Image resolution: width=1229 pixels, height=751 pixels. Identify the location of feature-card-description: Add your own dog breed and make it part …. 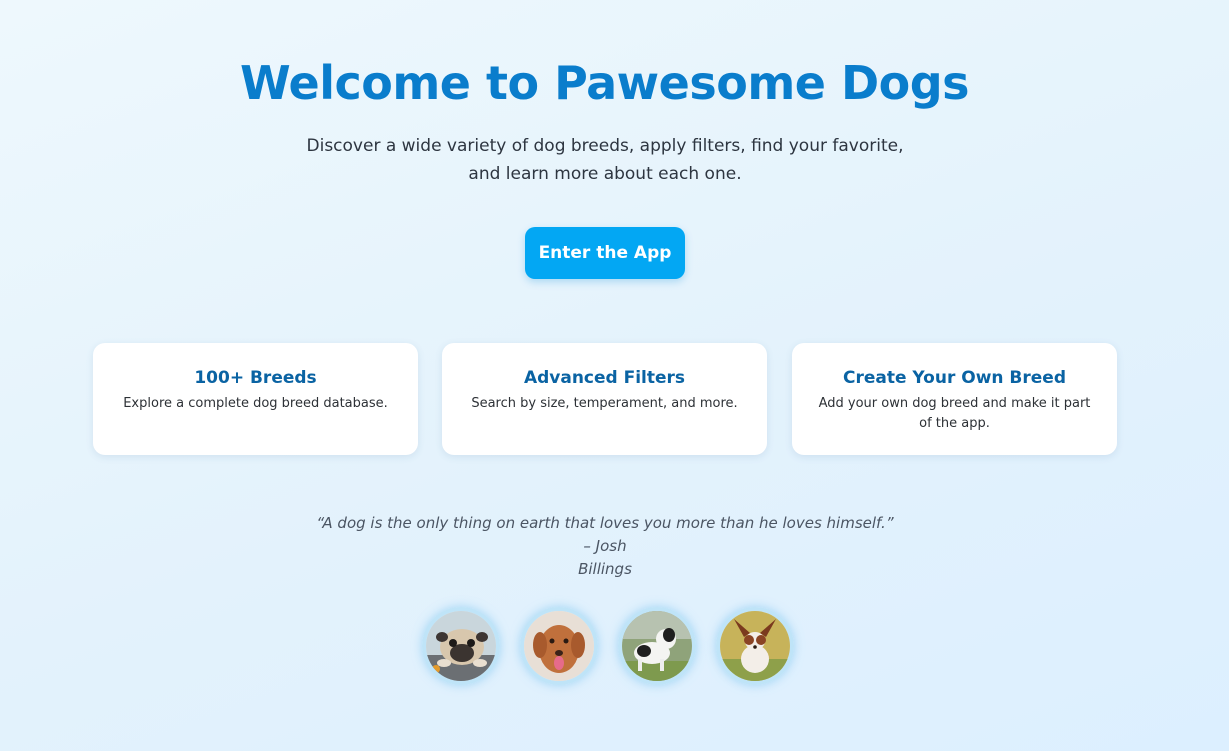
(954, 413).